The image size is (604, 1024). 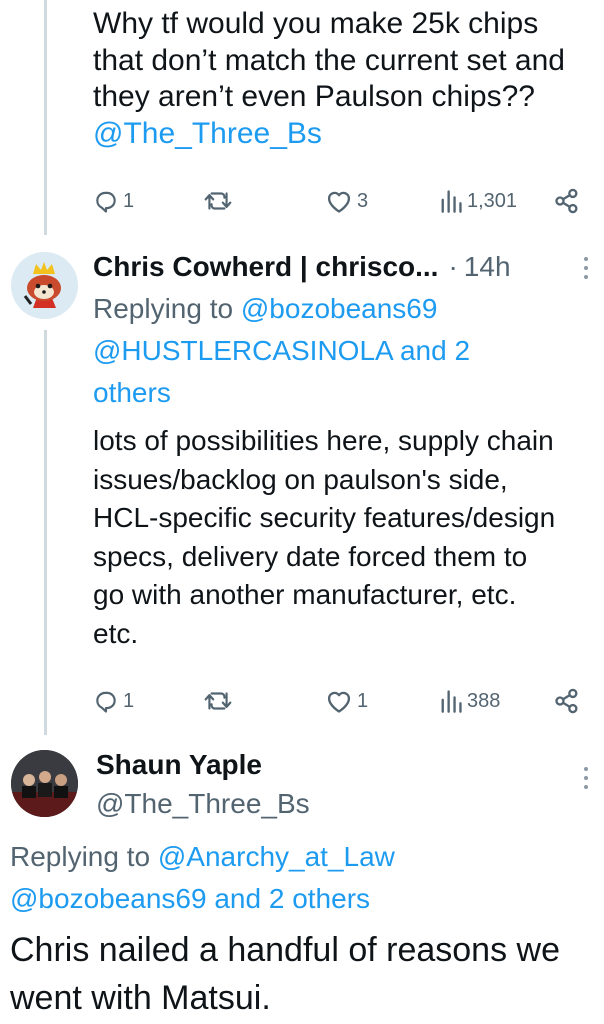 What do you see at coordinates (487, 267) in the screenshot?
I see `timestamp: 14h` at bounding box center [487, 267].